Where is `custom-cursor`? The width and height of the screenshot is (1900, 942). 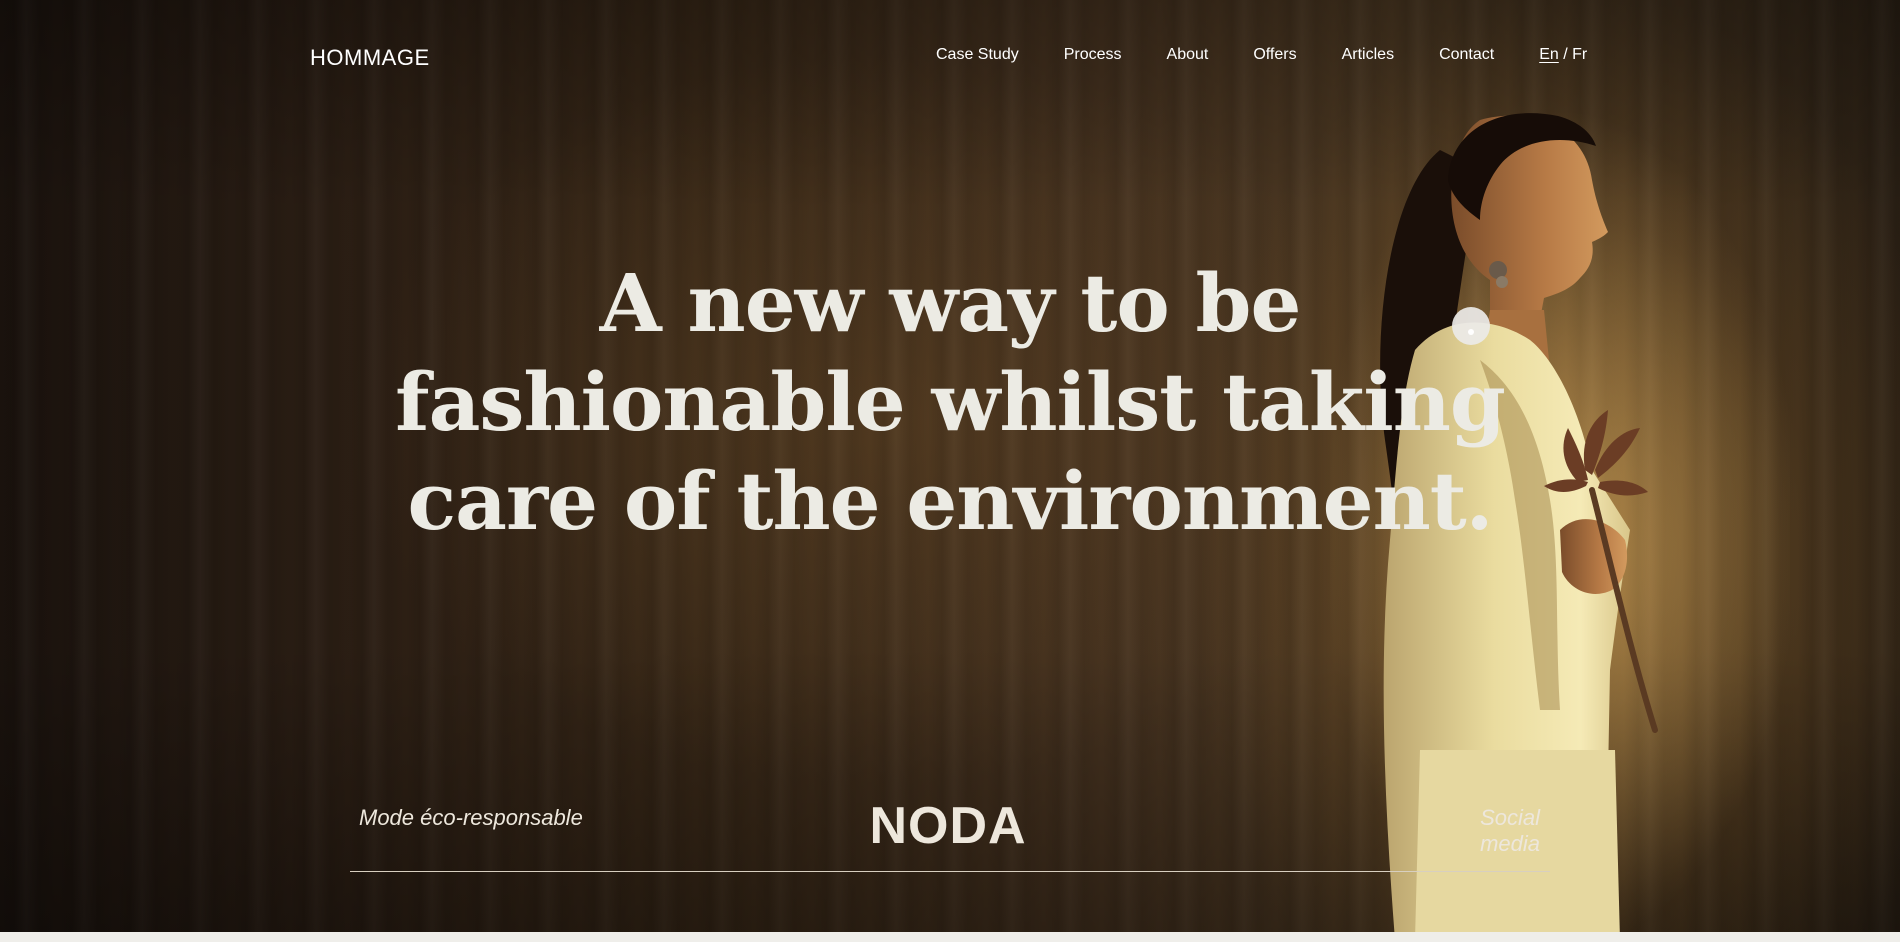 custom-cursor is located at coordinates (1471, 326).